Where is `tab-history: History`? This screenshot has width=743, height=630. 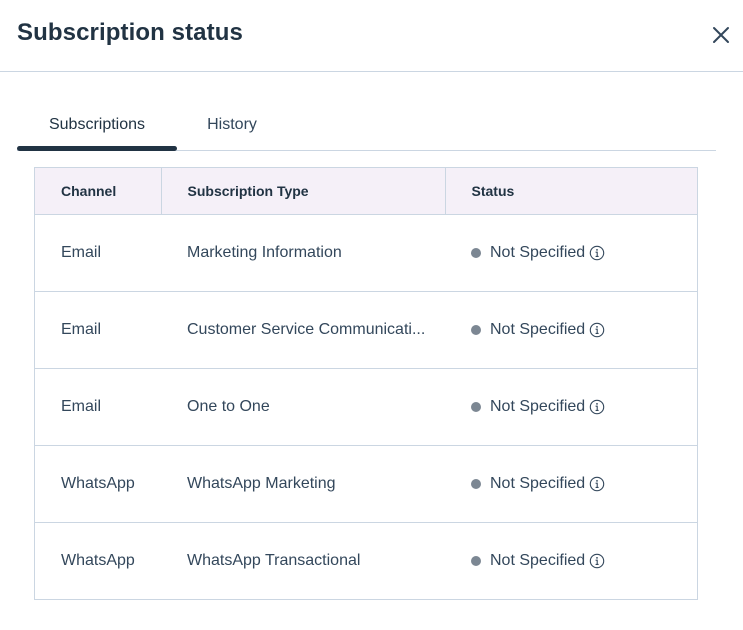 tab-history: History is located at coordinates (232, 125).